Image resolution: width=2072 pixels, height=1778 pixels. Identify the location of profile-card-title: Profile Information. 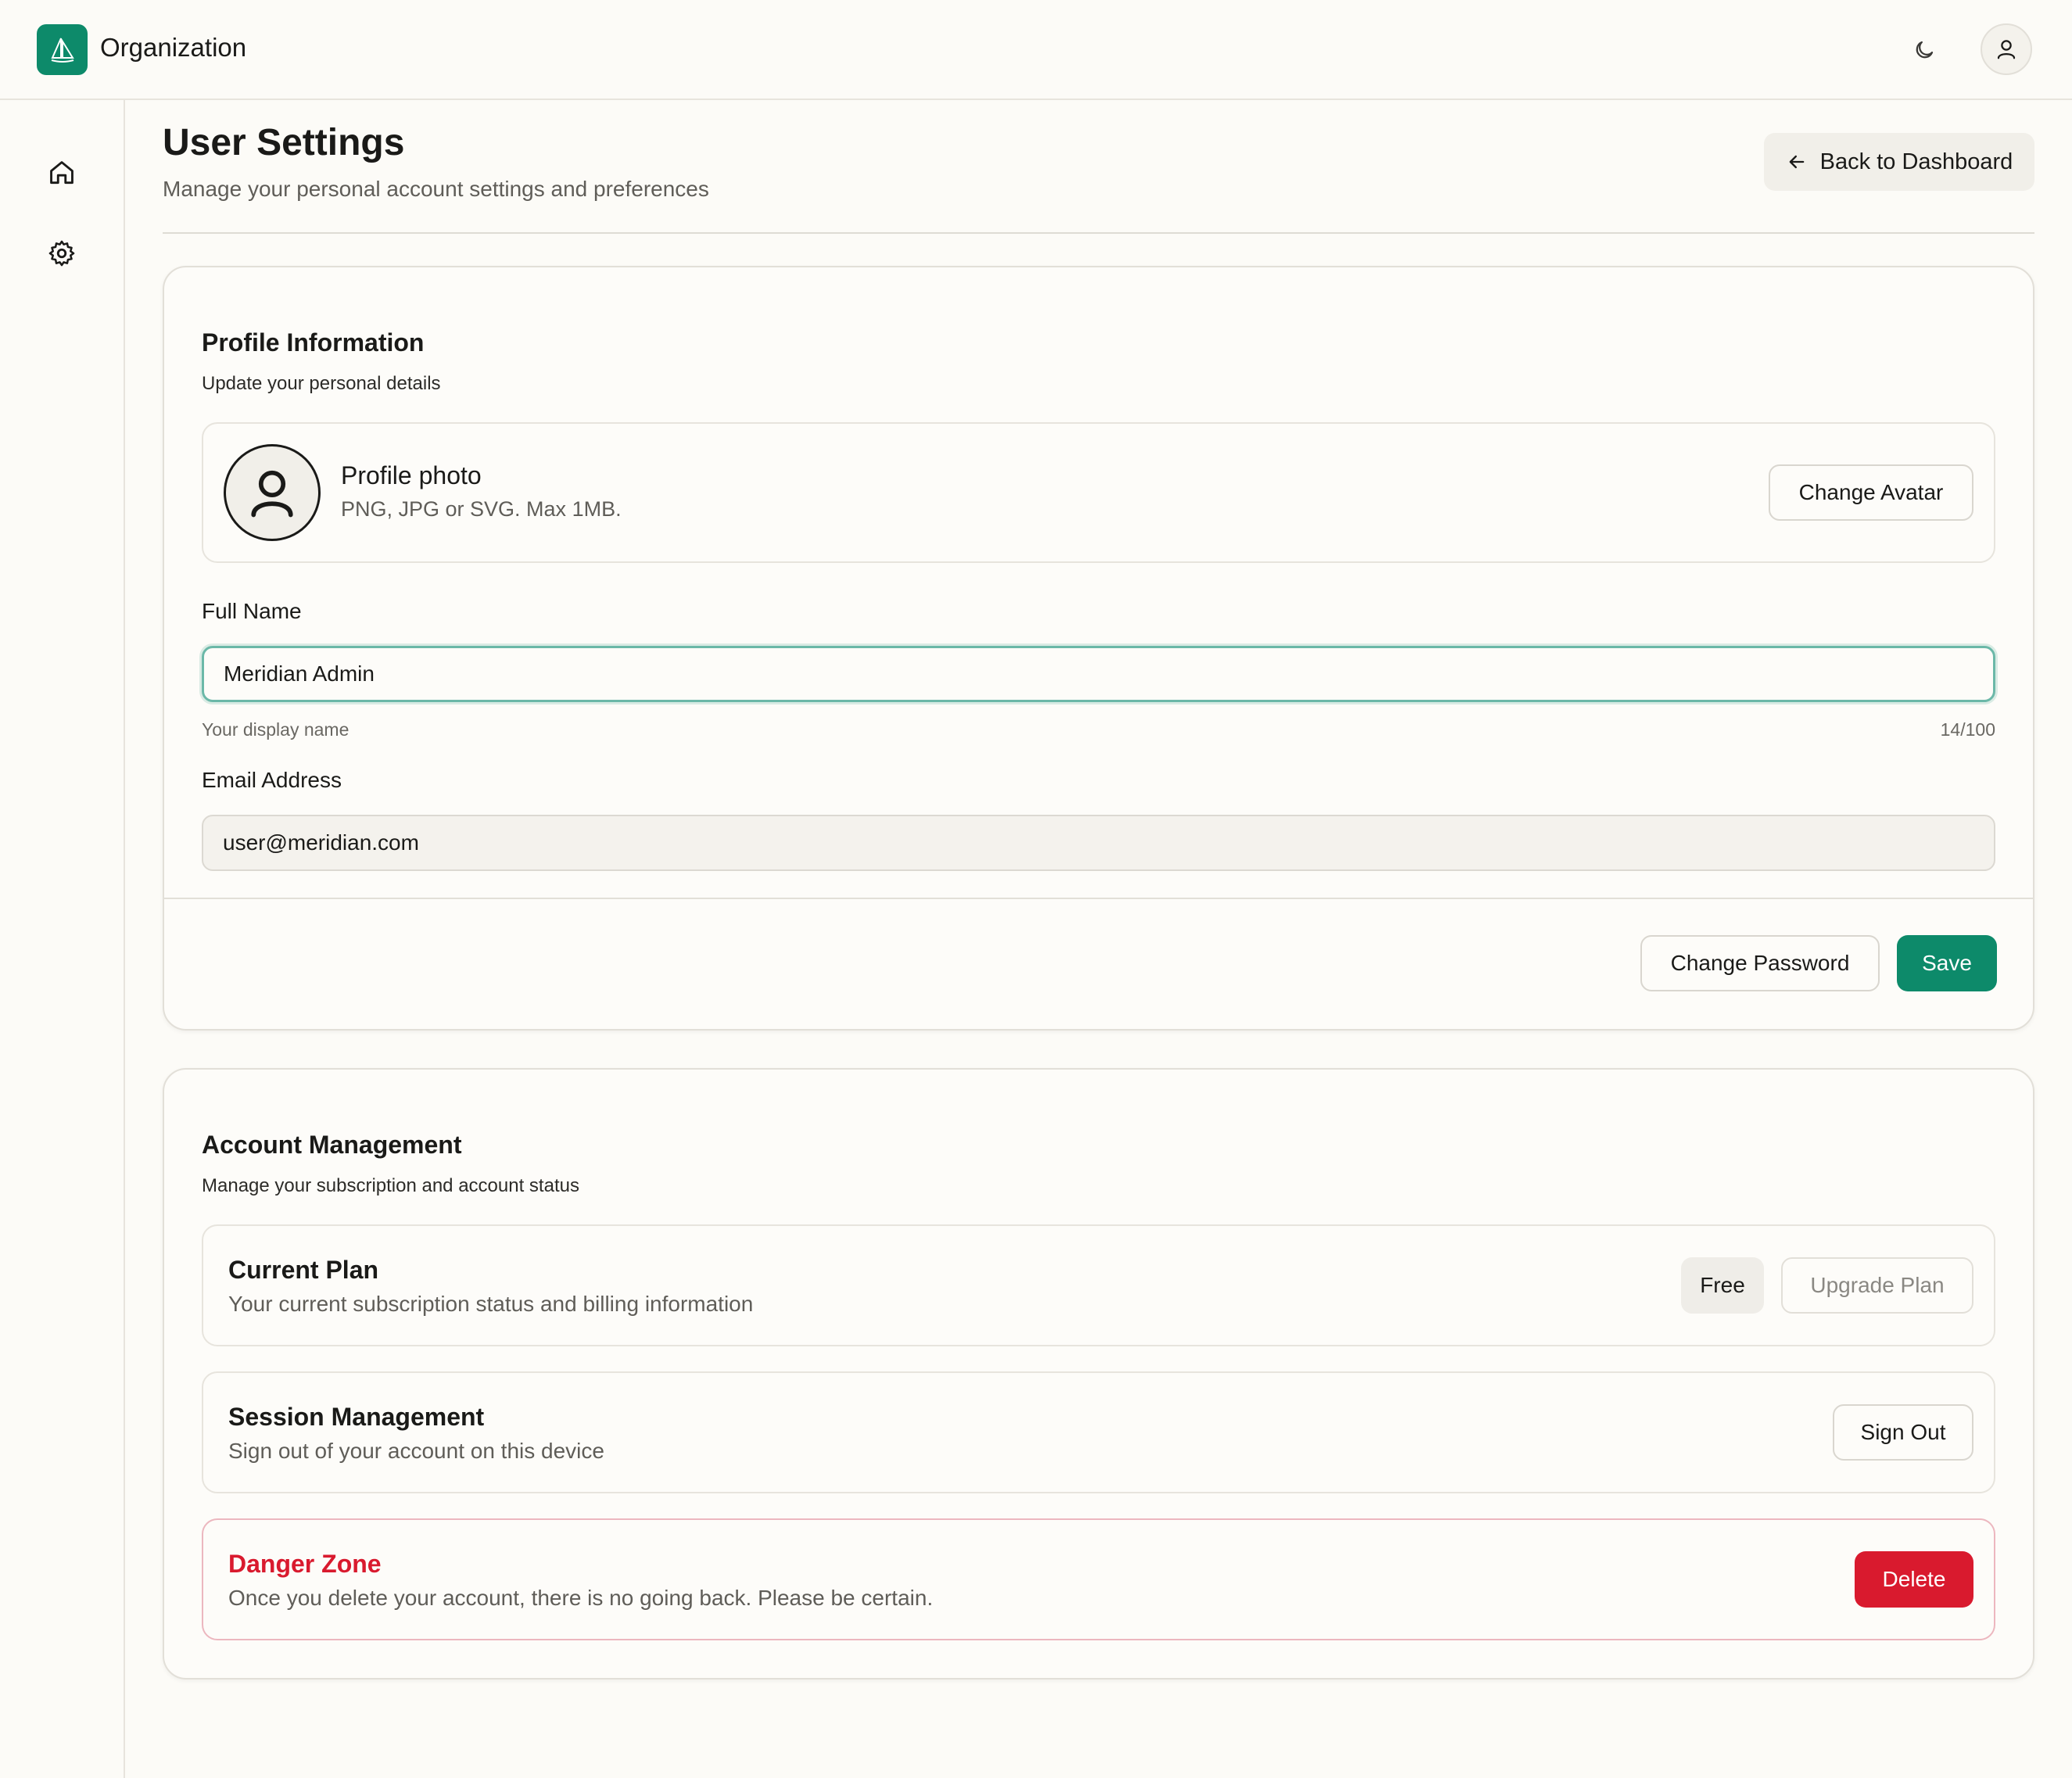
(313, 343).